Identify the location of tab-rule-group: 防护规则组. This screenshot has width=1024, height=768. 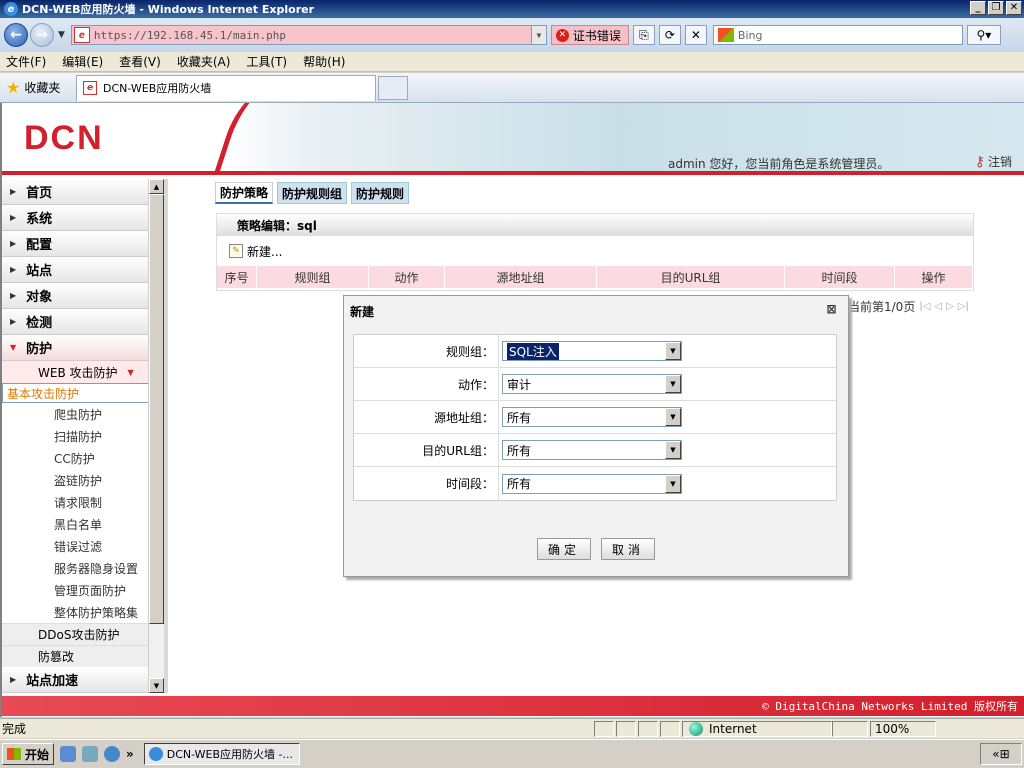
(312, 193).